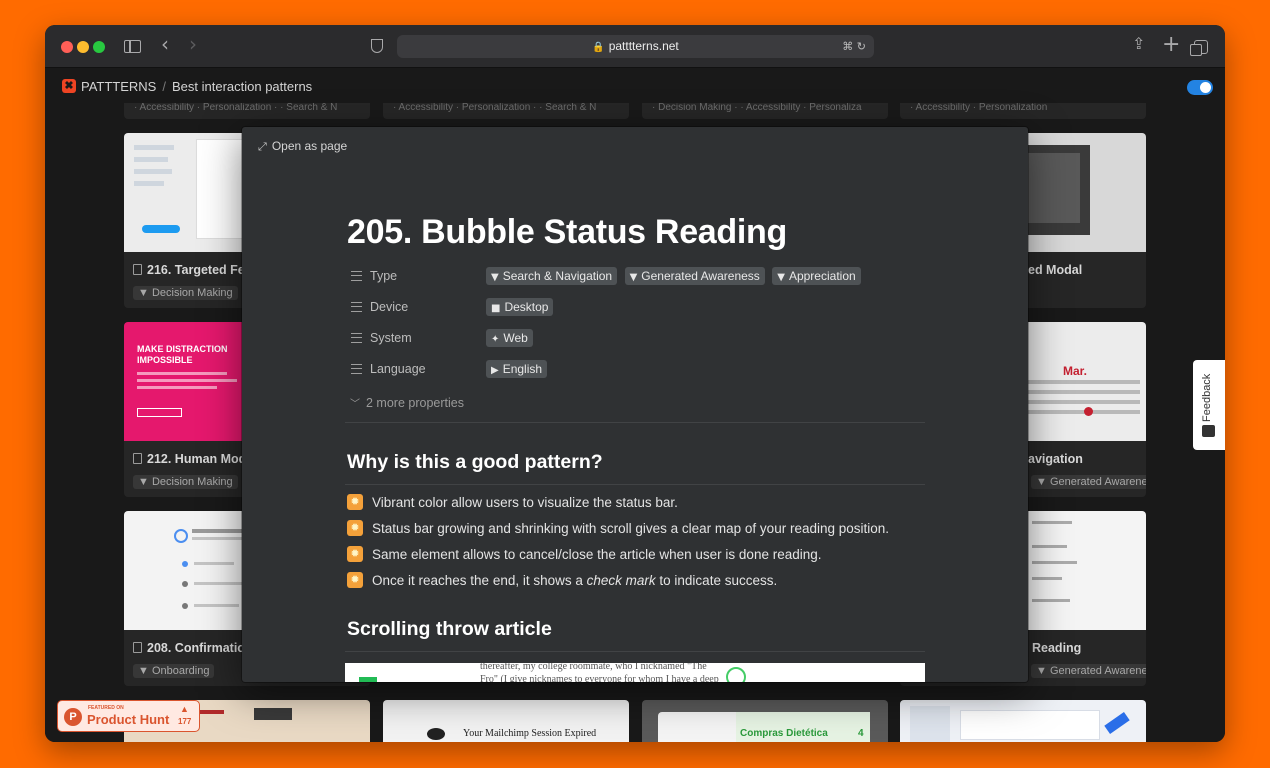 The height and width of the screenshot is (768, 1270). Describe the element at coordinates (193, 44) in the screenshot. I see `forward-icon: ›` at that location.